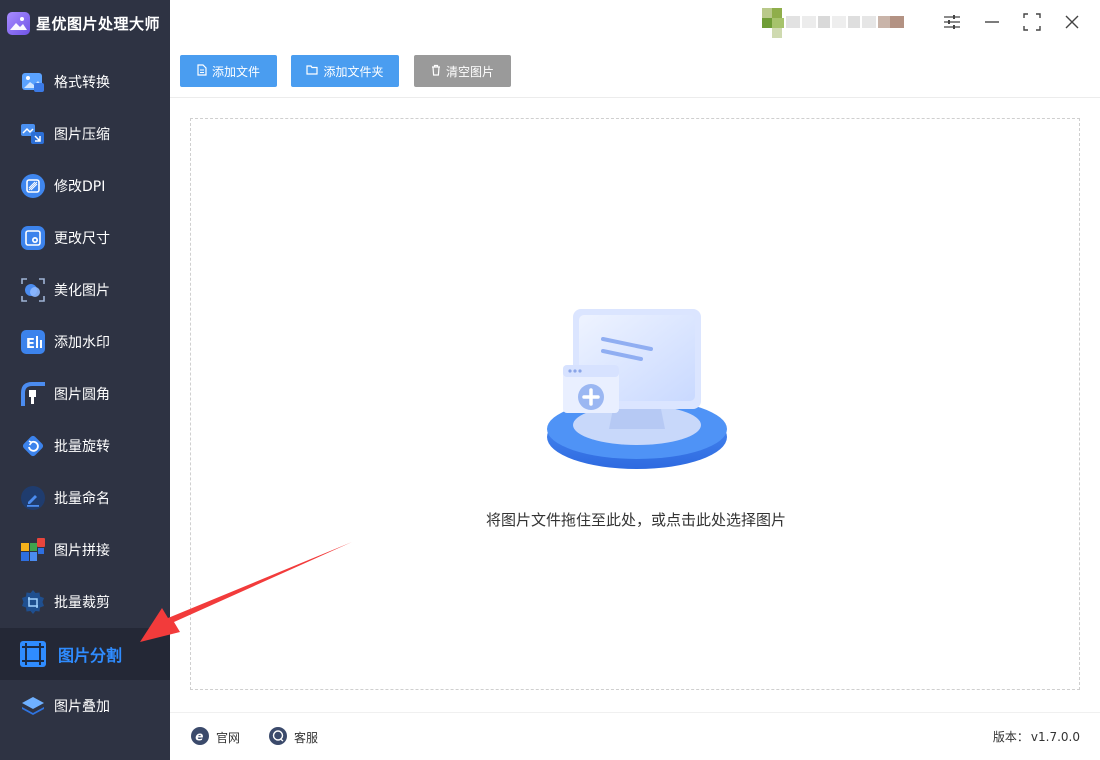 This screenshot has height=760, width=1100. Describe the element at coordinates (1010, 737) in the screenshot. I see `version-label: 版本：` at that location.